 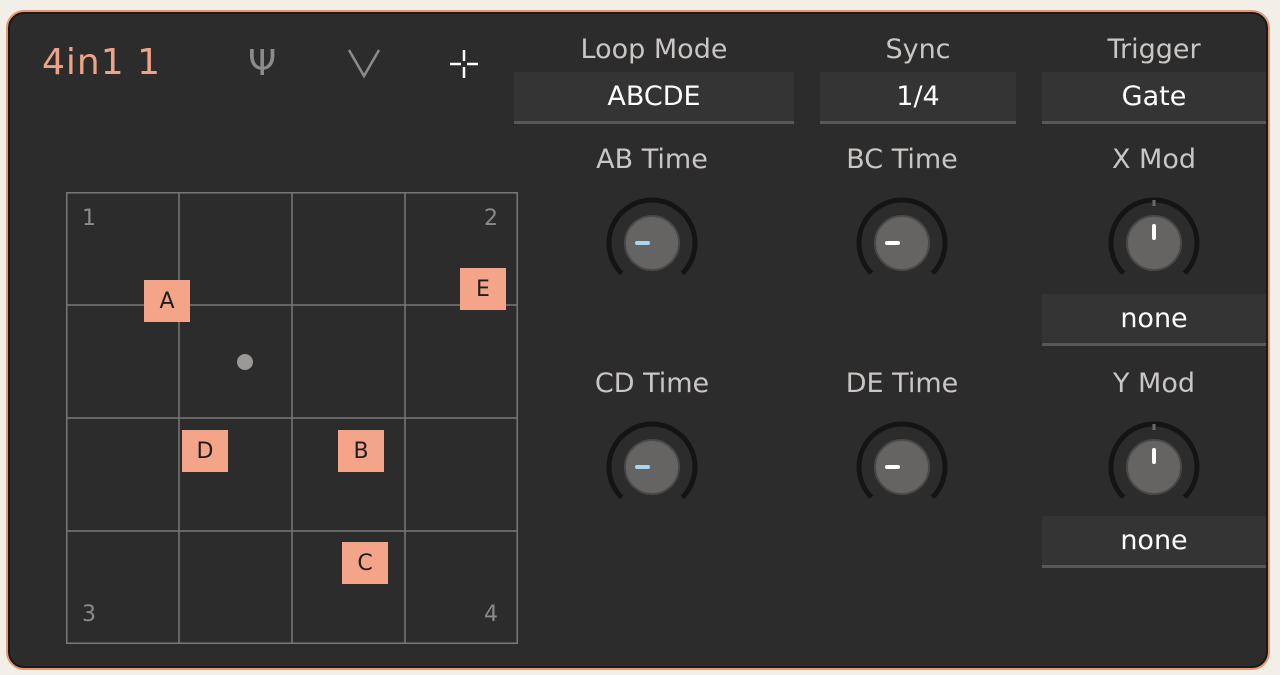 I want to click on bc-time-knob, so click(x=902, y=243).